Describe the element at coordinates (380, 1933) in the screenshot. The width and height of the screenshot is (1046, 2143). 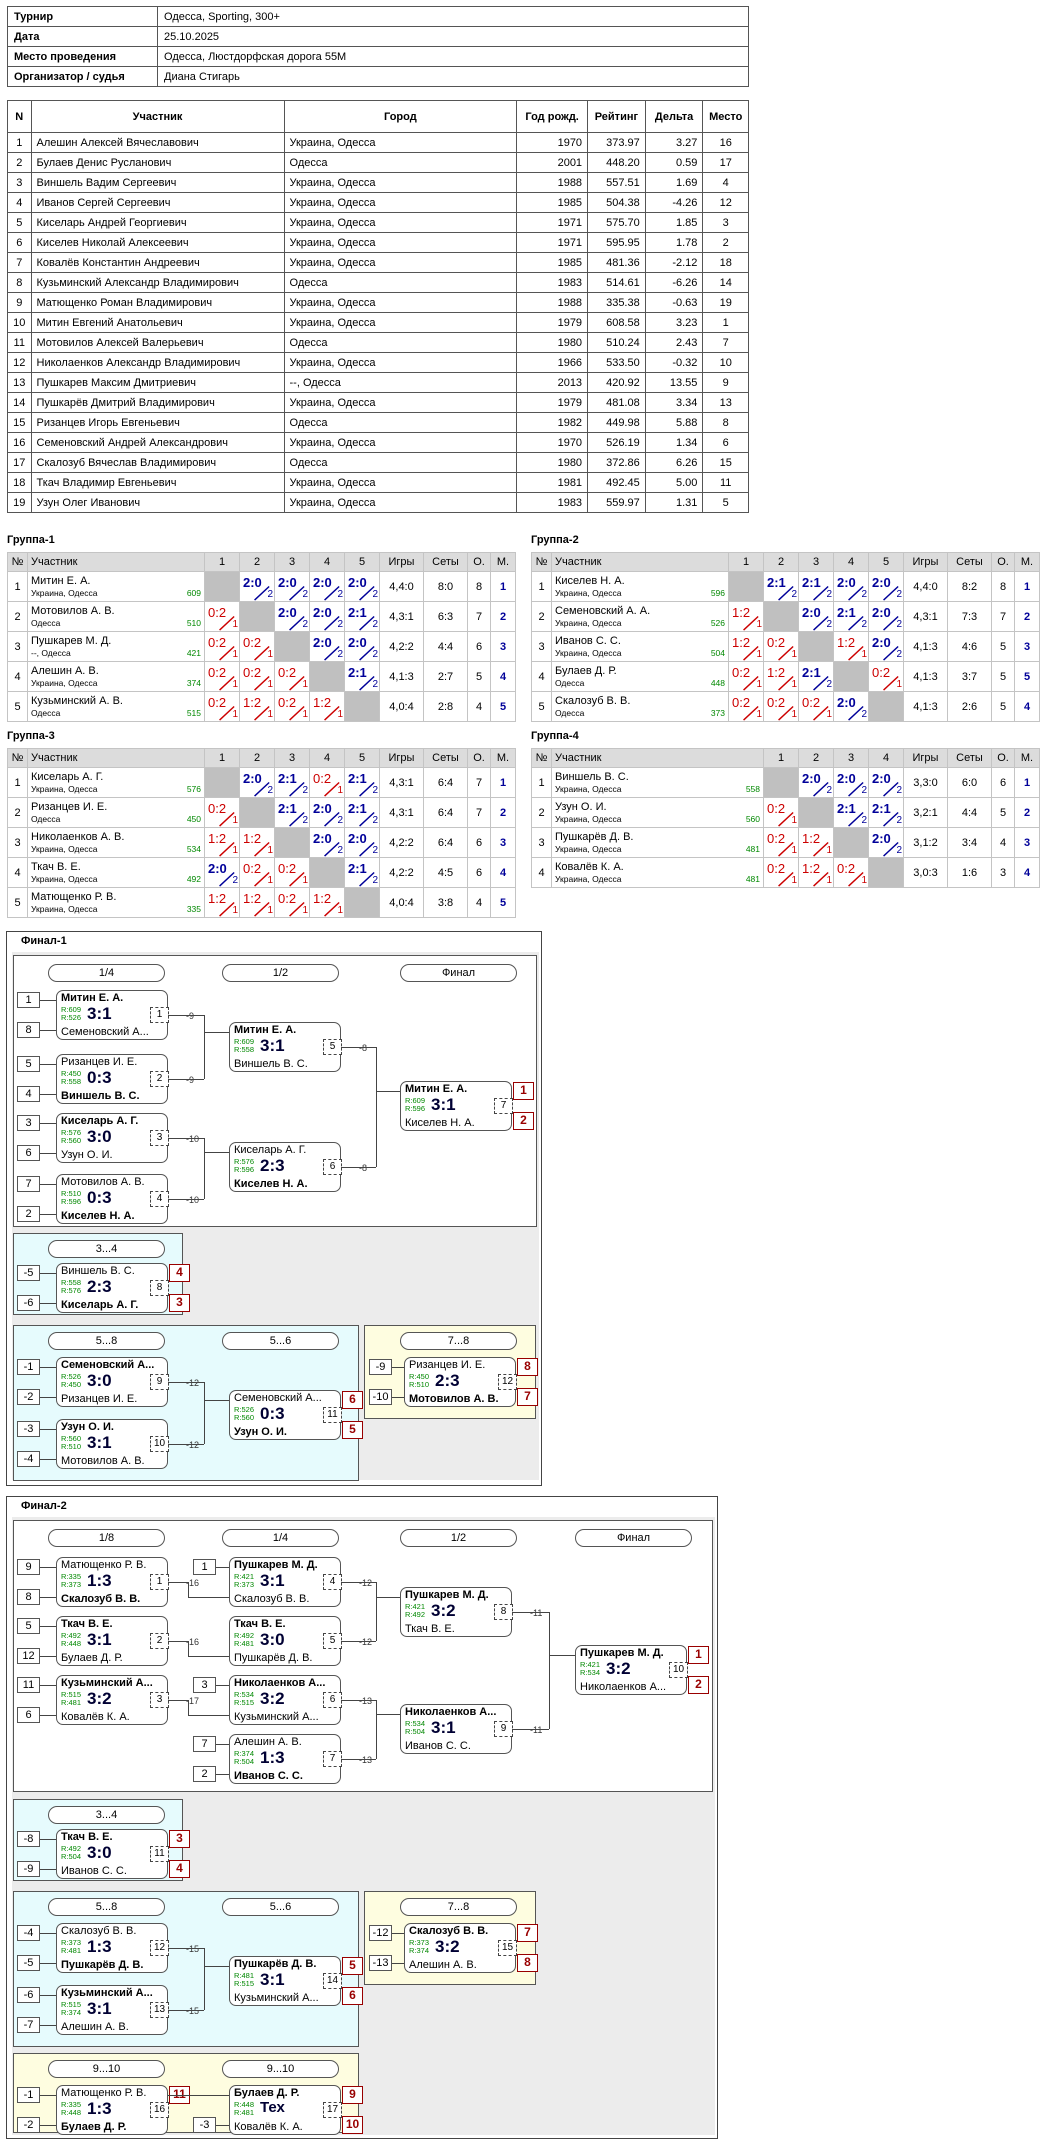
I see `seed-box: -12` at that location.